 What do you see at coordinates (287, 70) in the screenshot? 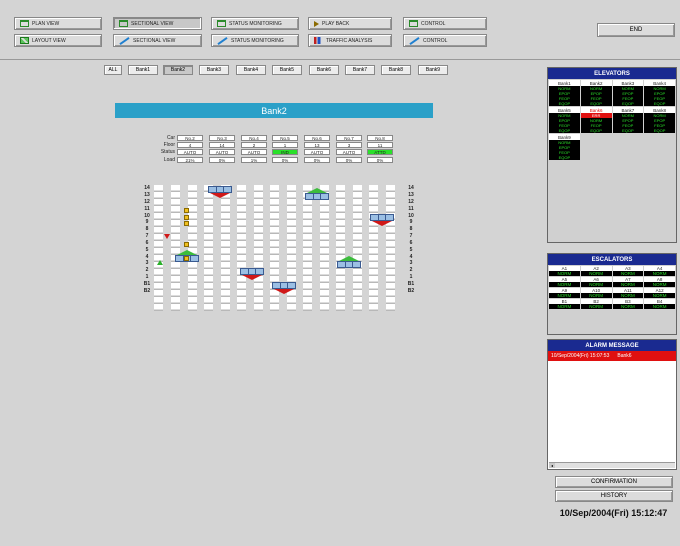
I see `tab-bank5: Bank5` at bounding box center [287, 70].